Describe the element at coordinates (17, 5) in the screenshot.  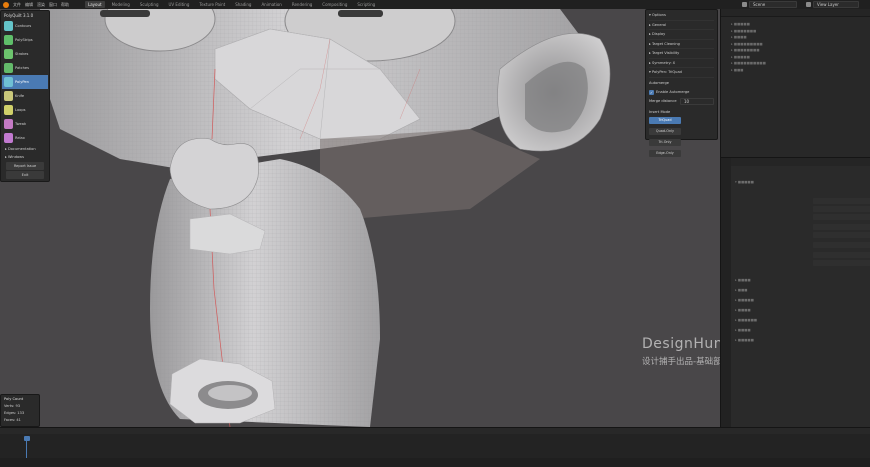
I see `menu-file: 文件` at that location.